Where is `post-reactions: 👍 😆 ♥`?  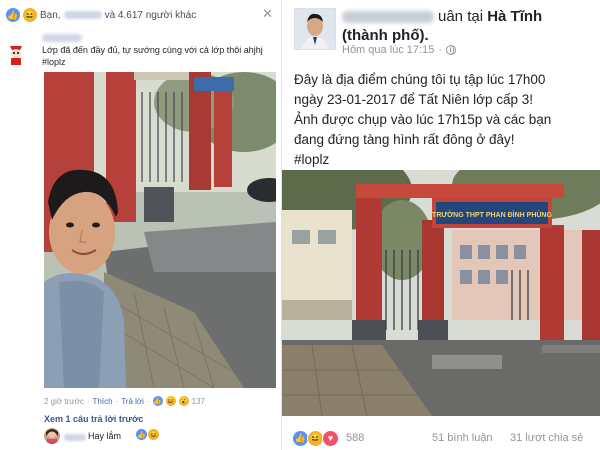 post-reactions: 👍 😆 ♥ is located at coordinates (315, 438).